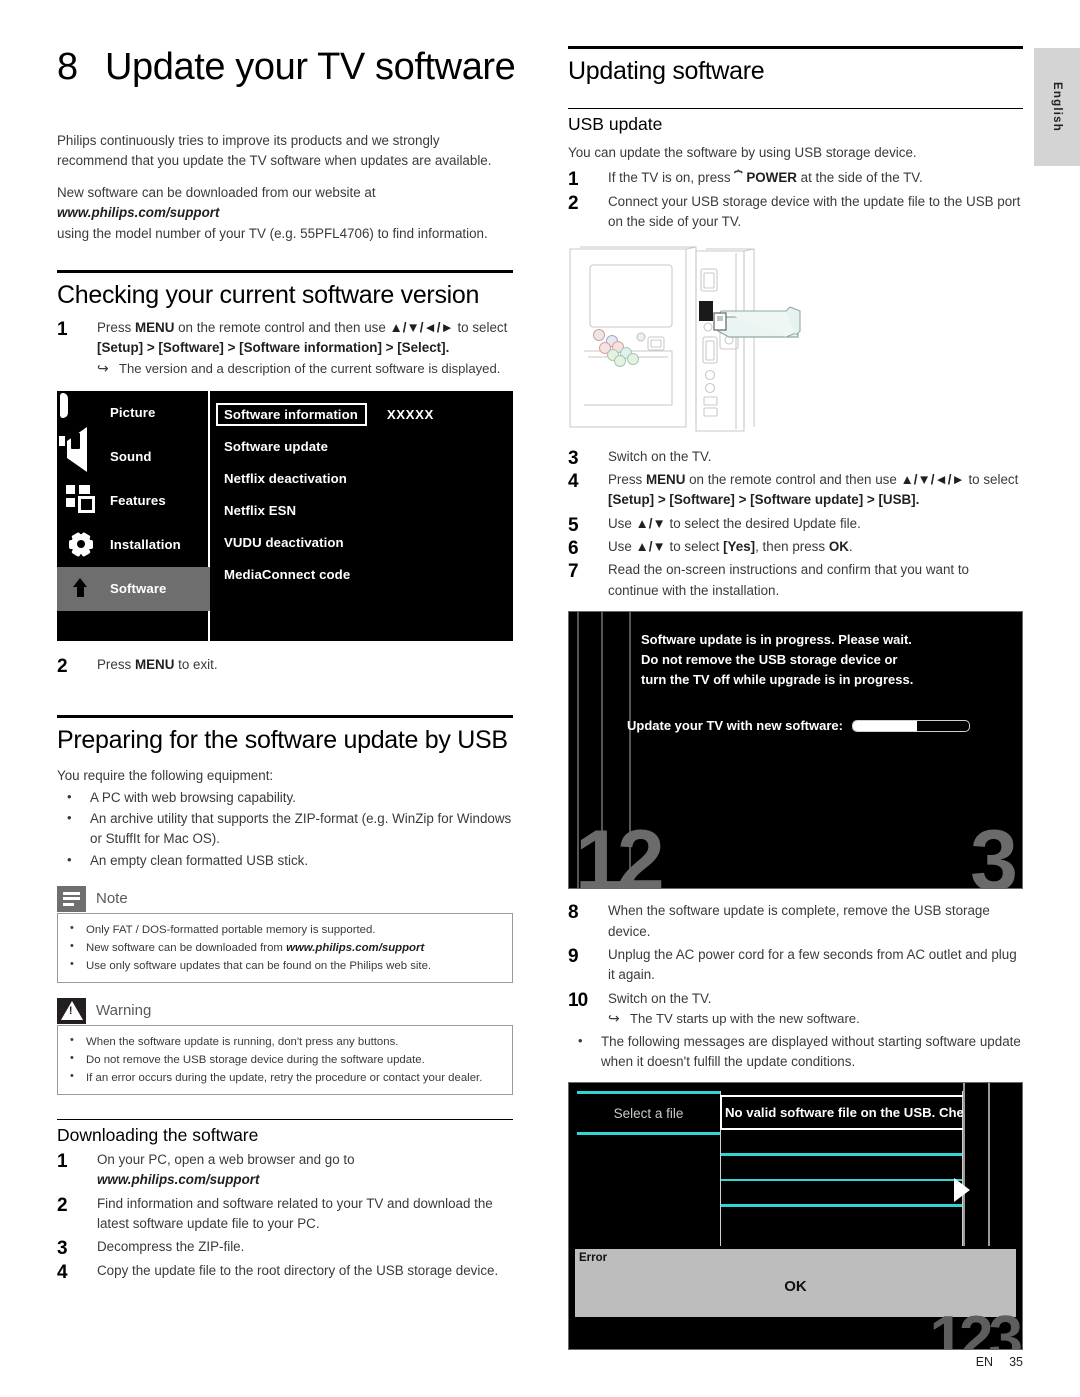 The image size is (1080, 1397). What do you see at coordinates (260, 511) in the screenshot?
I see `osd-option-label: Netflix ESN` at bounding box center [260, 511].